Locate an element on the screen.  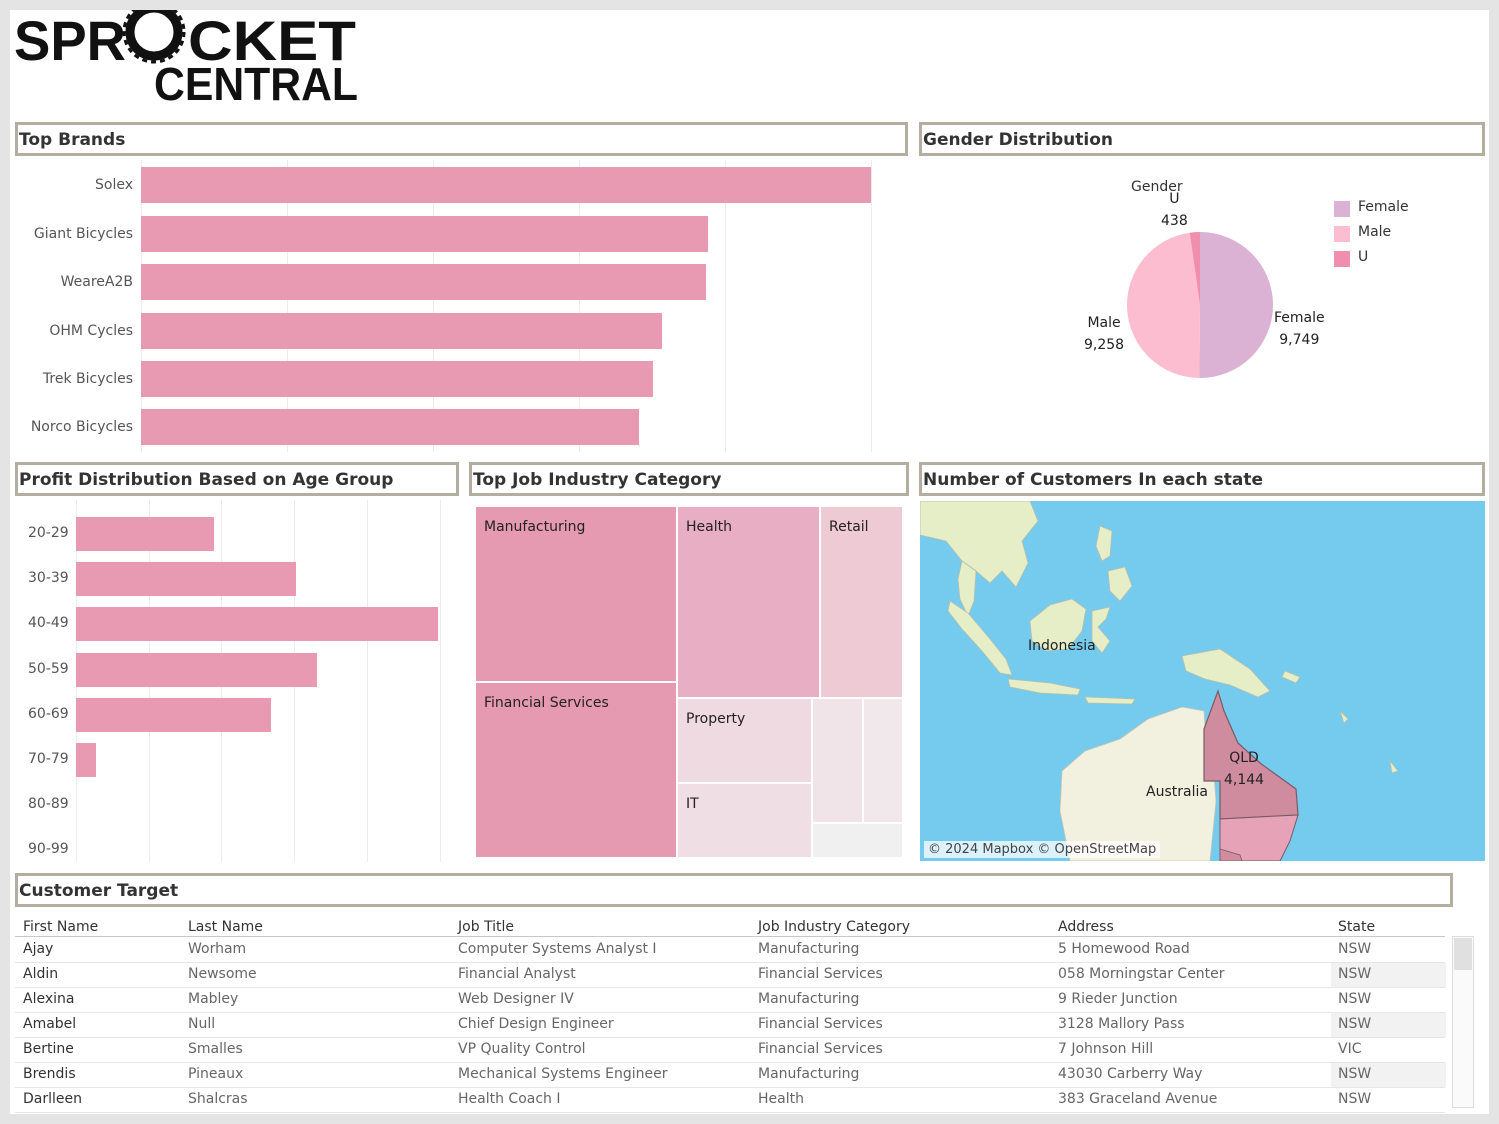
svg-text: SPR is located at coordinates (70, 41).